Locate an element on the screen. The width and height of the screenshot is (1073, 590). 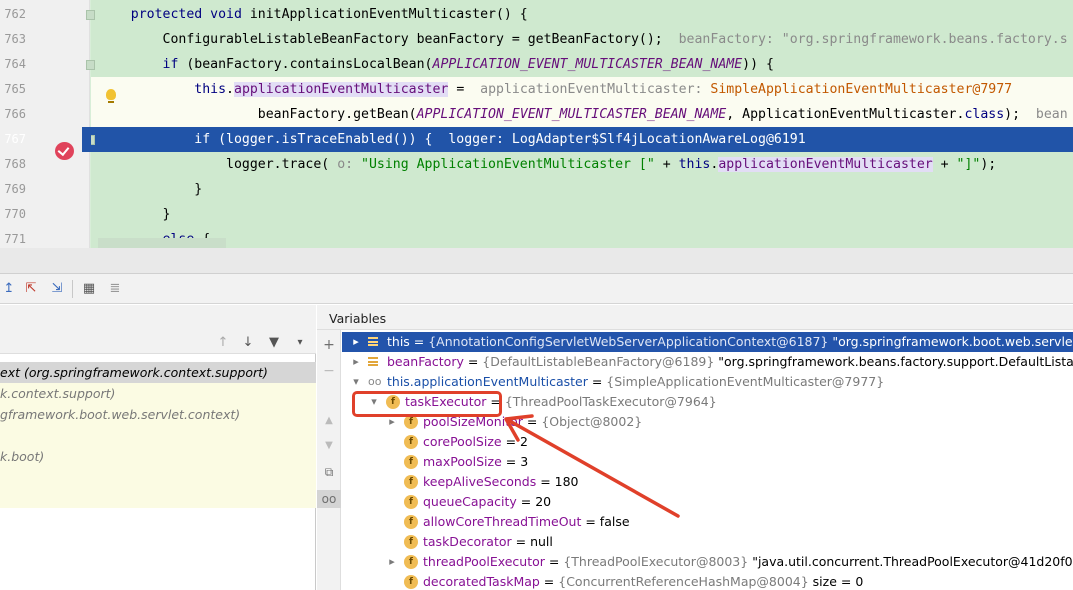
run-to-cursor-icon: ⇲ is located at coordinates (57, 289).